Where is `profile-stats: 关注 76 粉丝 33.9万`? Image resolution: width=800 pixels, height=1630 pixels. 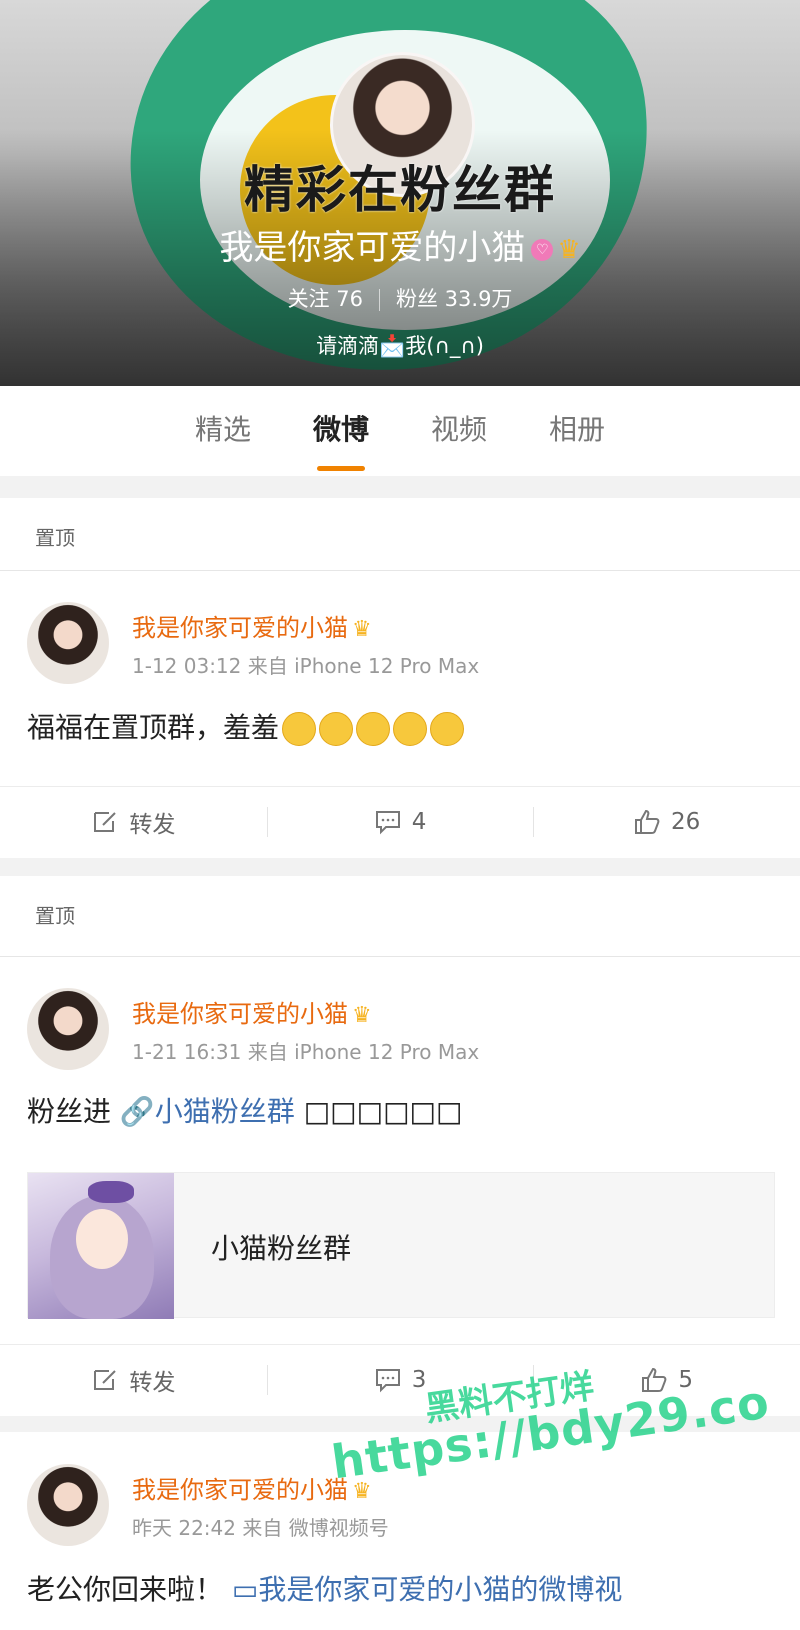 profile-stats: 关注 76 粉丝 33.9万 is located at coordinates (400, 298).